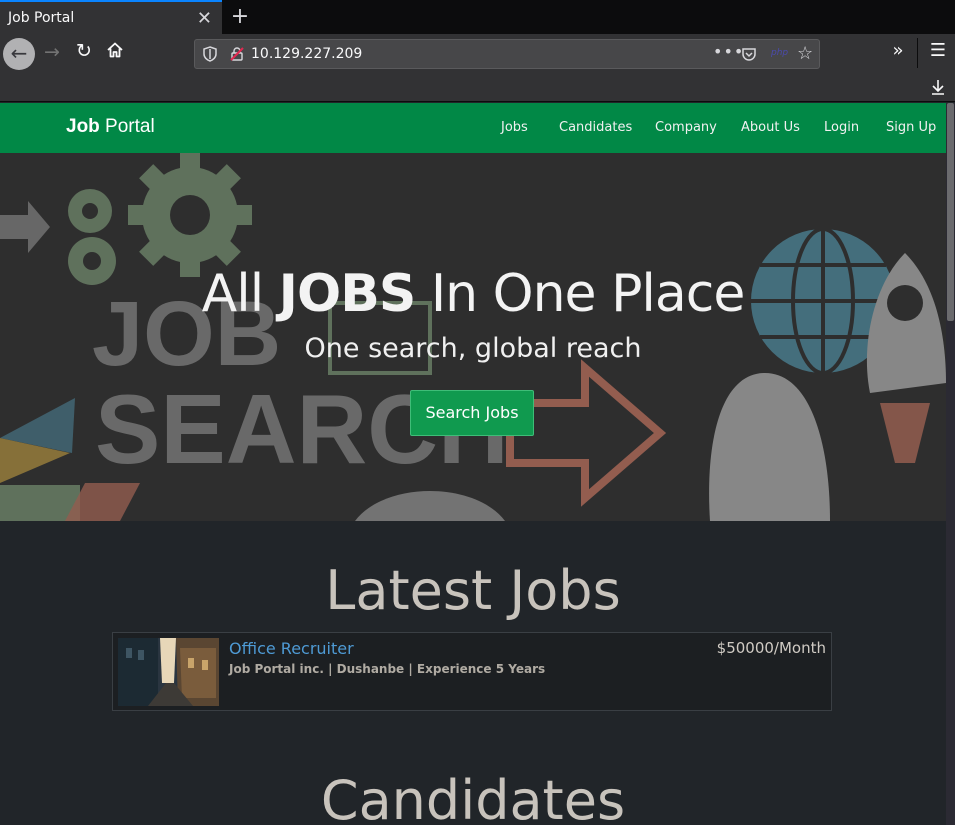 This screenshot has height=825, width=955. Describe the element at coordinates (52, 52) in the screenshot. I see `forward-button: →` at that location.